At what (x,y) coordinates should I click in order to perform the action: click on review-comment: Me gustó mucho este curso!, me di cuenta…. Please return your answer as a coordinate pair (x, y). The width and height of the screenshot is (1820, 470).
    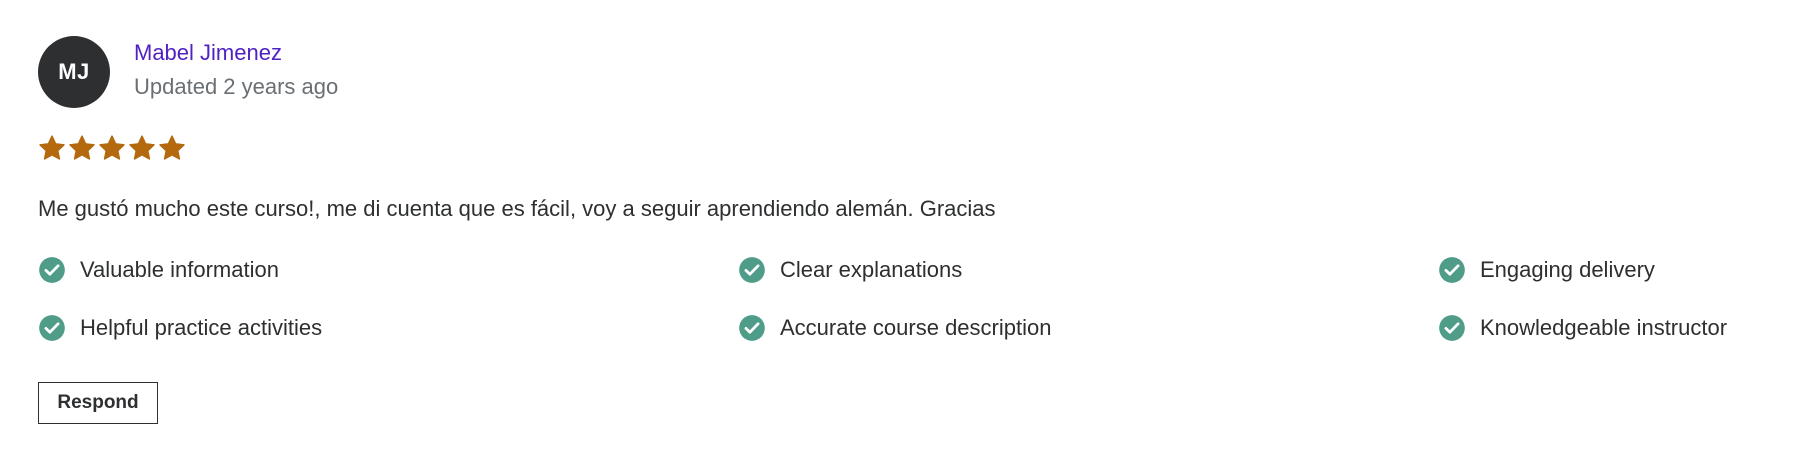
    Looking at the image, I should click on (517, 208).